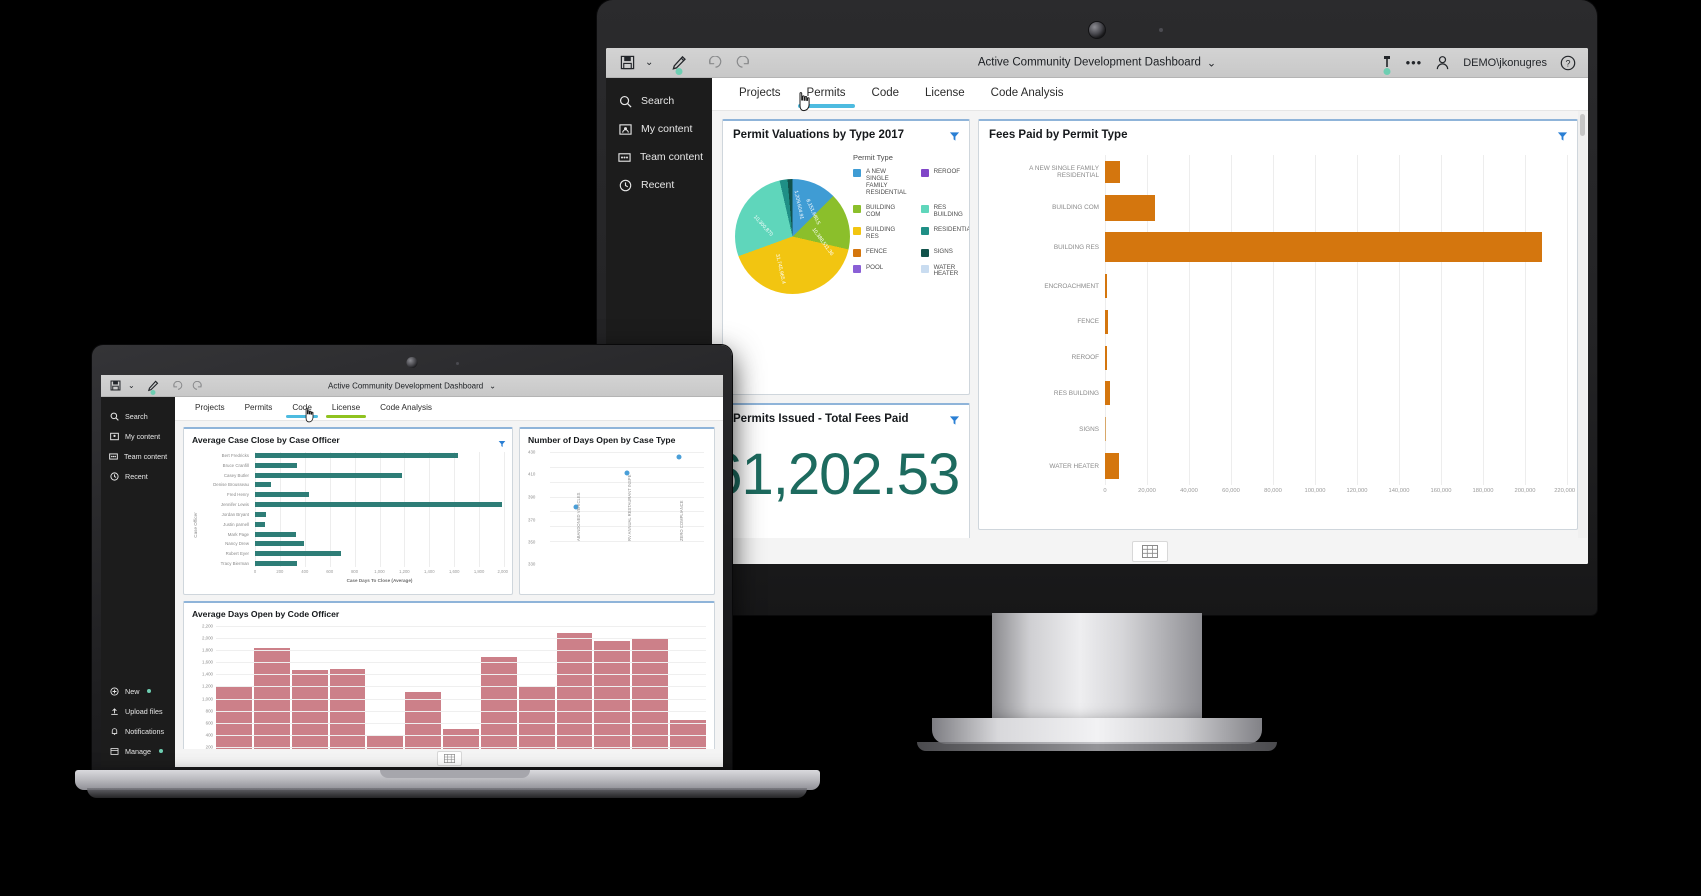 This screenshot has height=896, width=1701. Describe the element at coordinates (1278, 466) in the screenshot. I see `table-row: WATER HEATER` at that location.